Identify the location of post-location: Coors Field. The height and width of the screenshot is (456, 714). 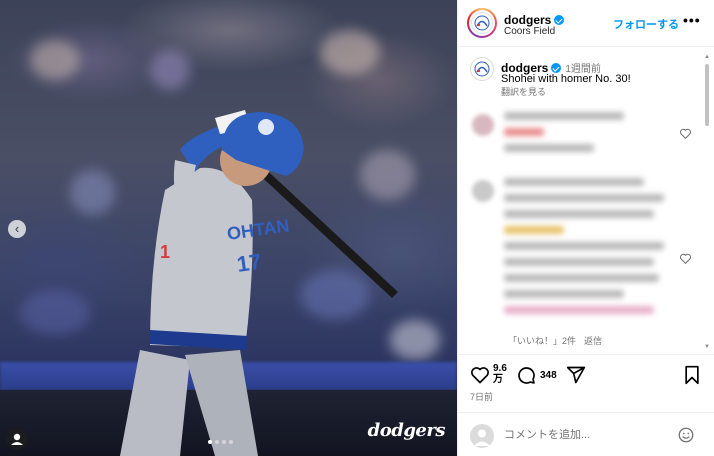
(529, 31).